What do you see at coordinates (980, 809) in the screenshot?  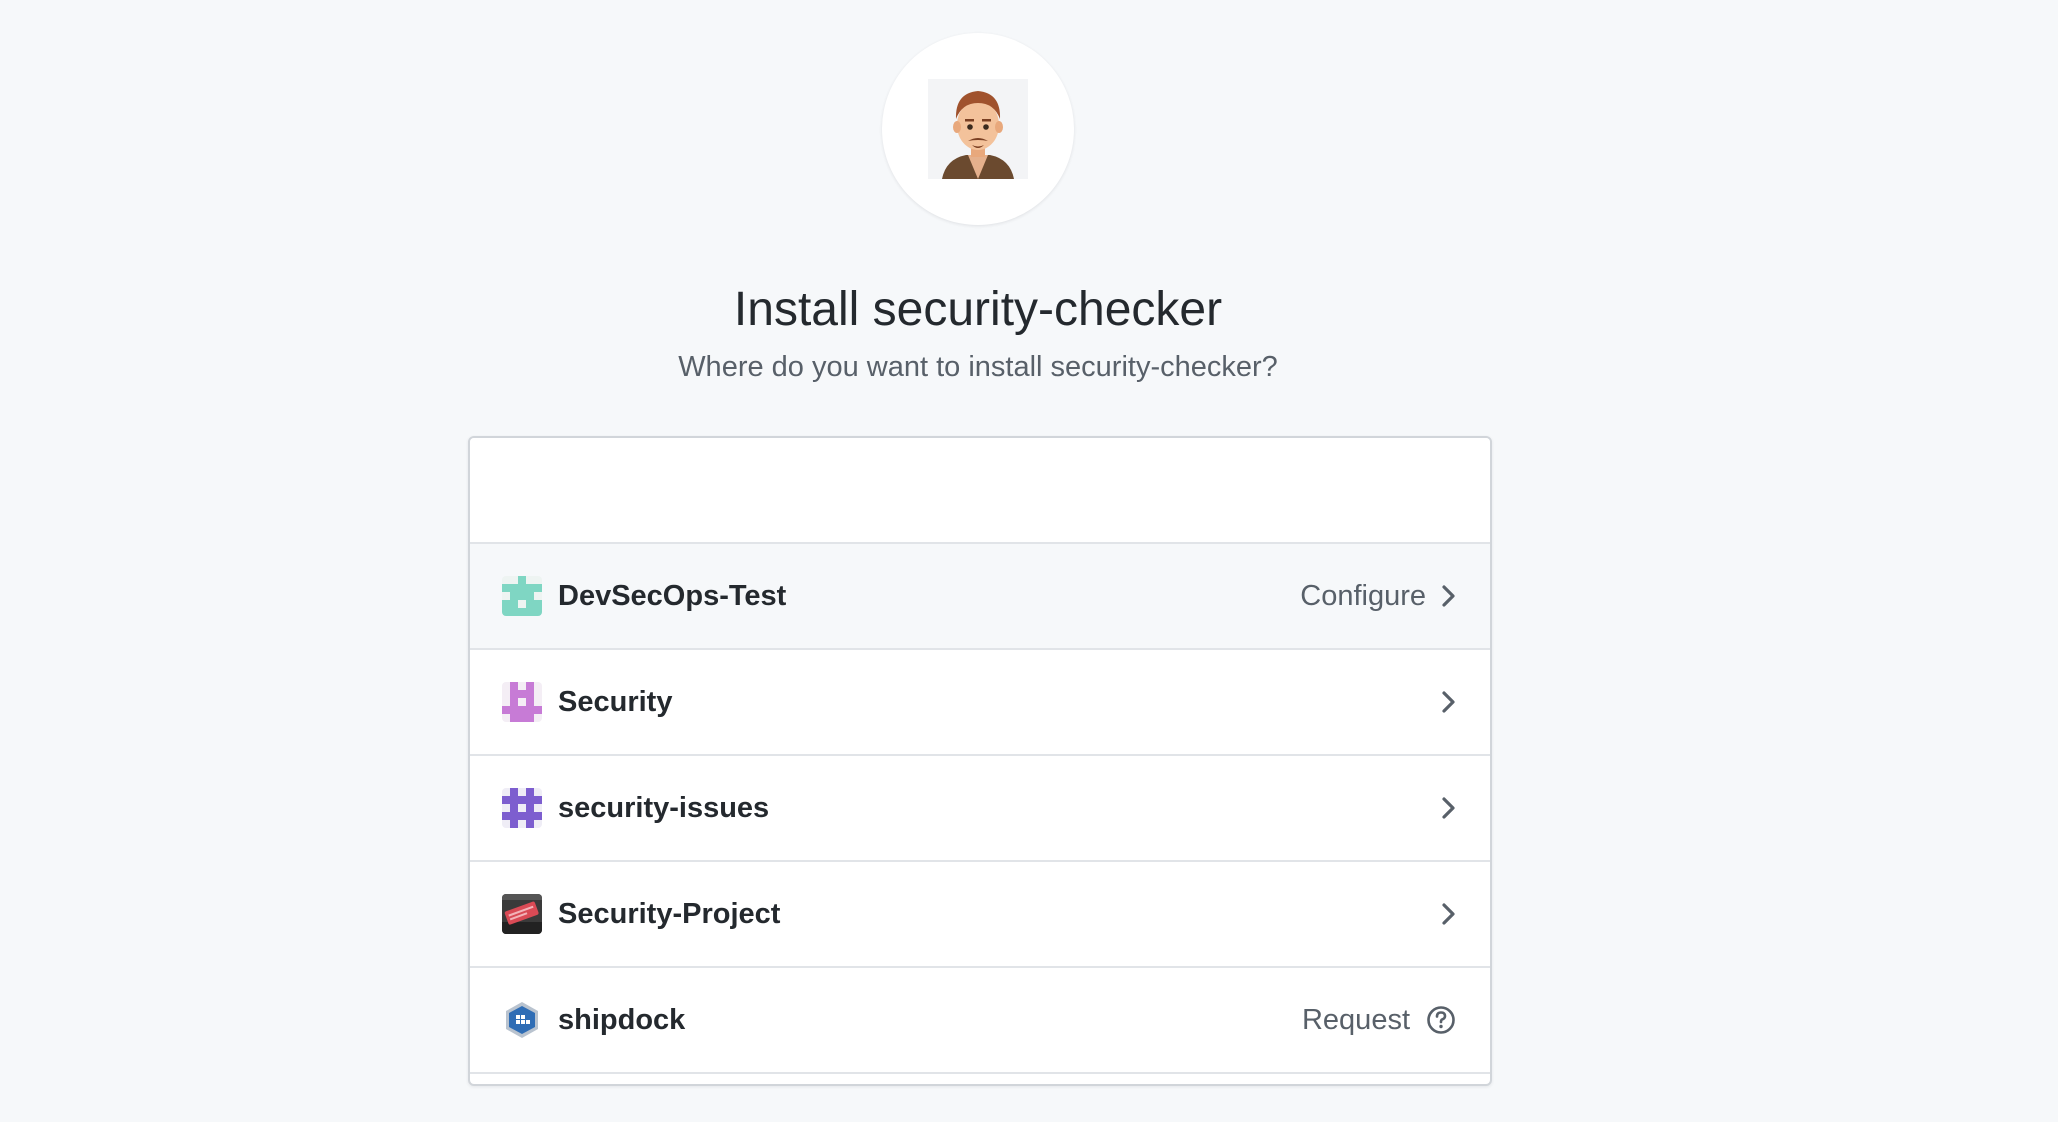 I see `org-row-security-issues: security-issues` at bounding box center [980, 809].